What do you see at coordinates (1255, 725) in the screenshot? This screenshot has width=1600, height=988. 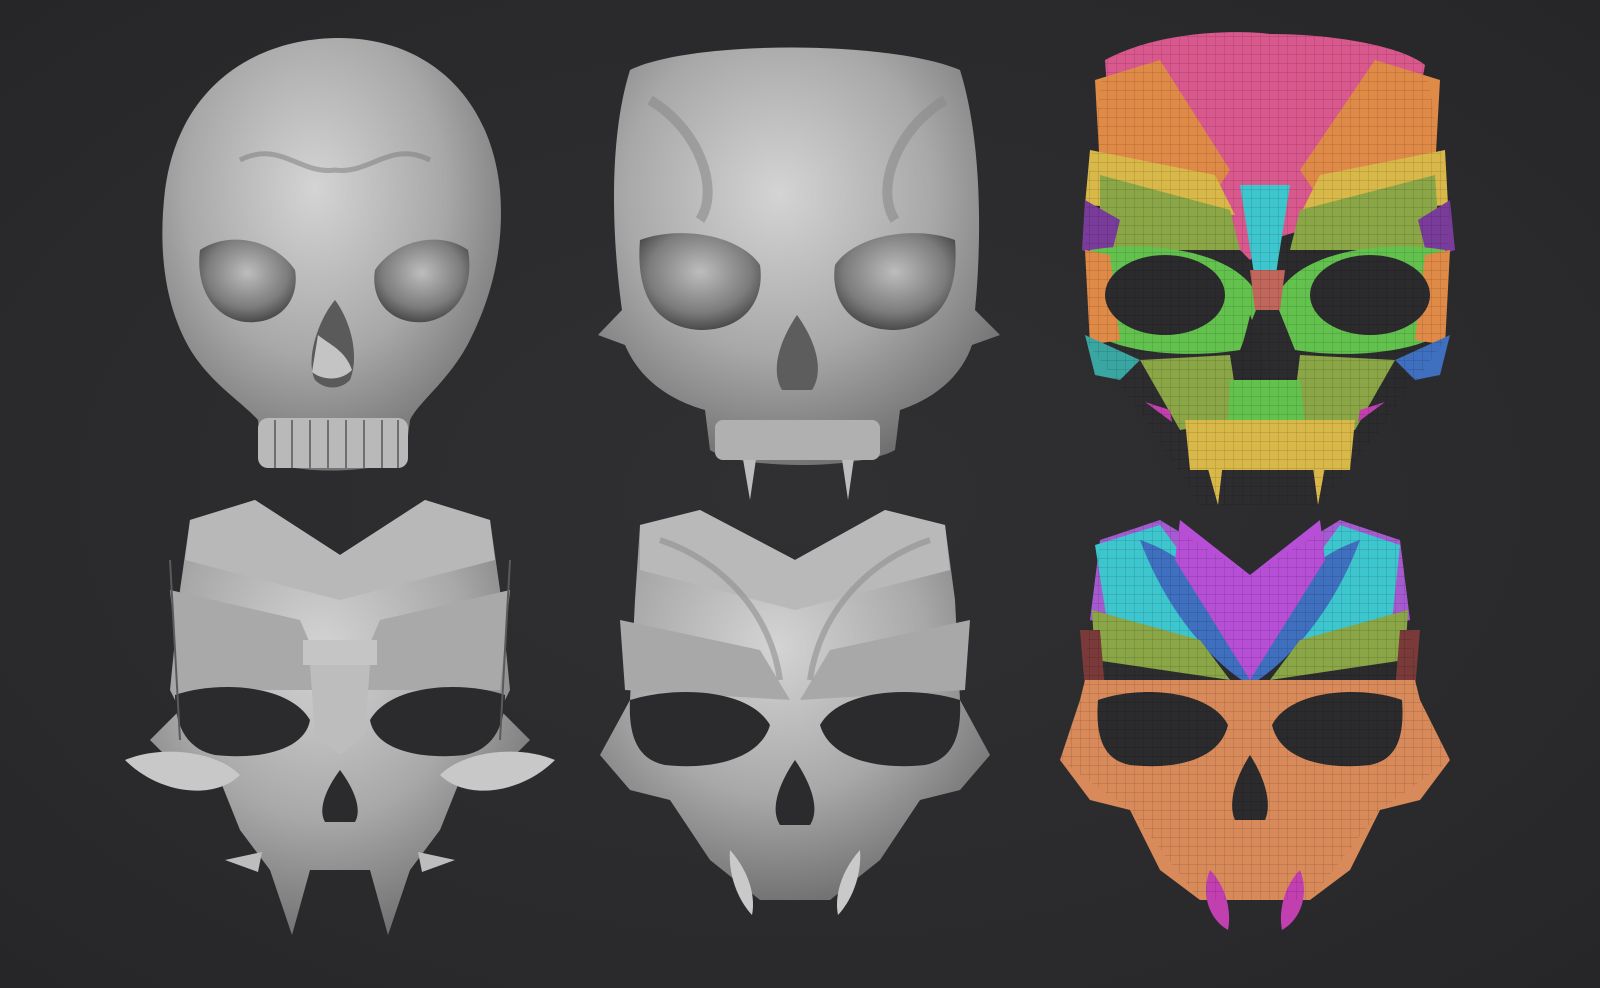 I see `mask-polygroups` at bounding box center [1255, 725].